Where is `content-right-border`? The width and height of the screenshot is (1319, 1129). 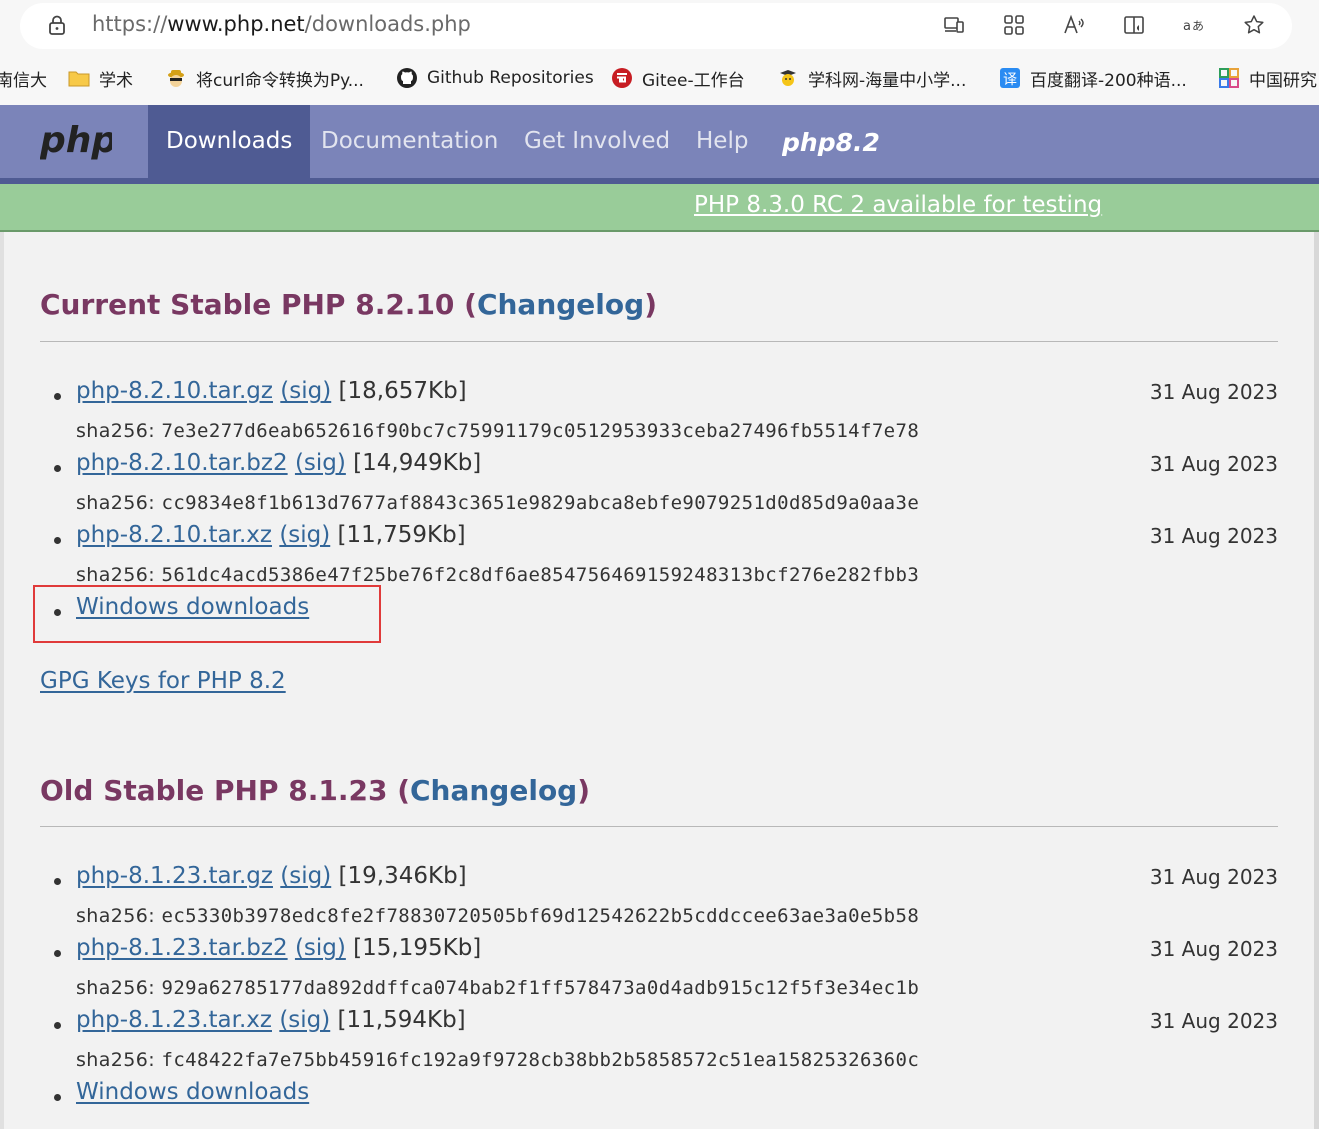 content-right-border is located at coordinates (1316, 680).